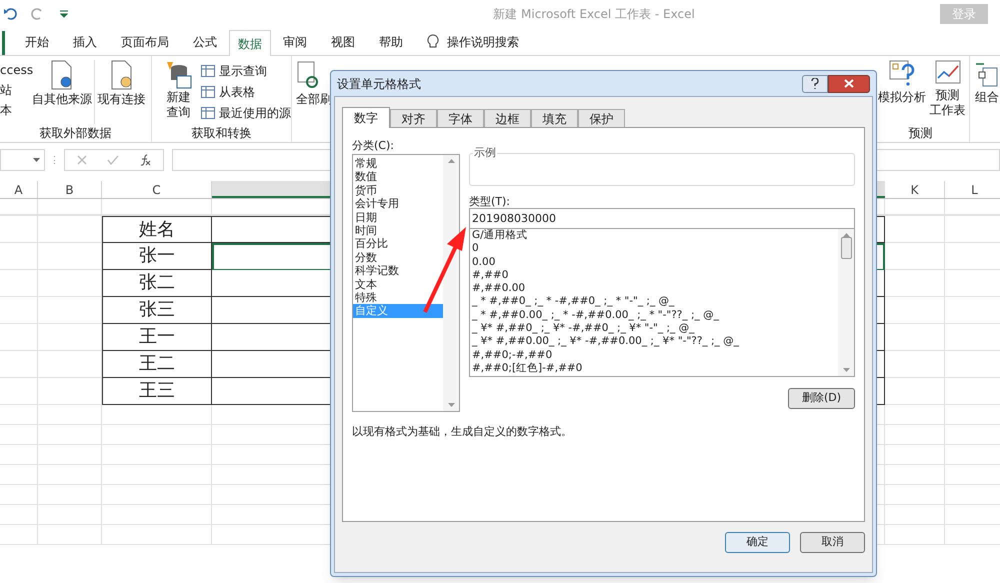 Image resolution: width=1000 pixels, height=583 pixels. I want to click on cancel-icon, so click(82, 159).